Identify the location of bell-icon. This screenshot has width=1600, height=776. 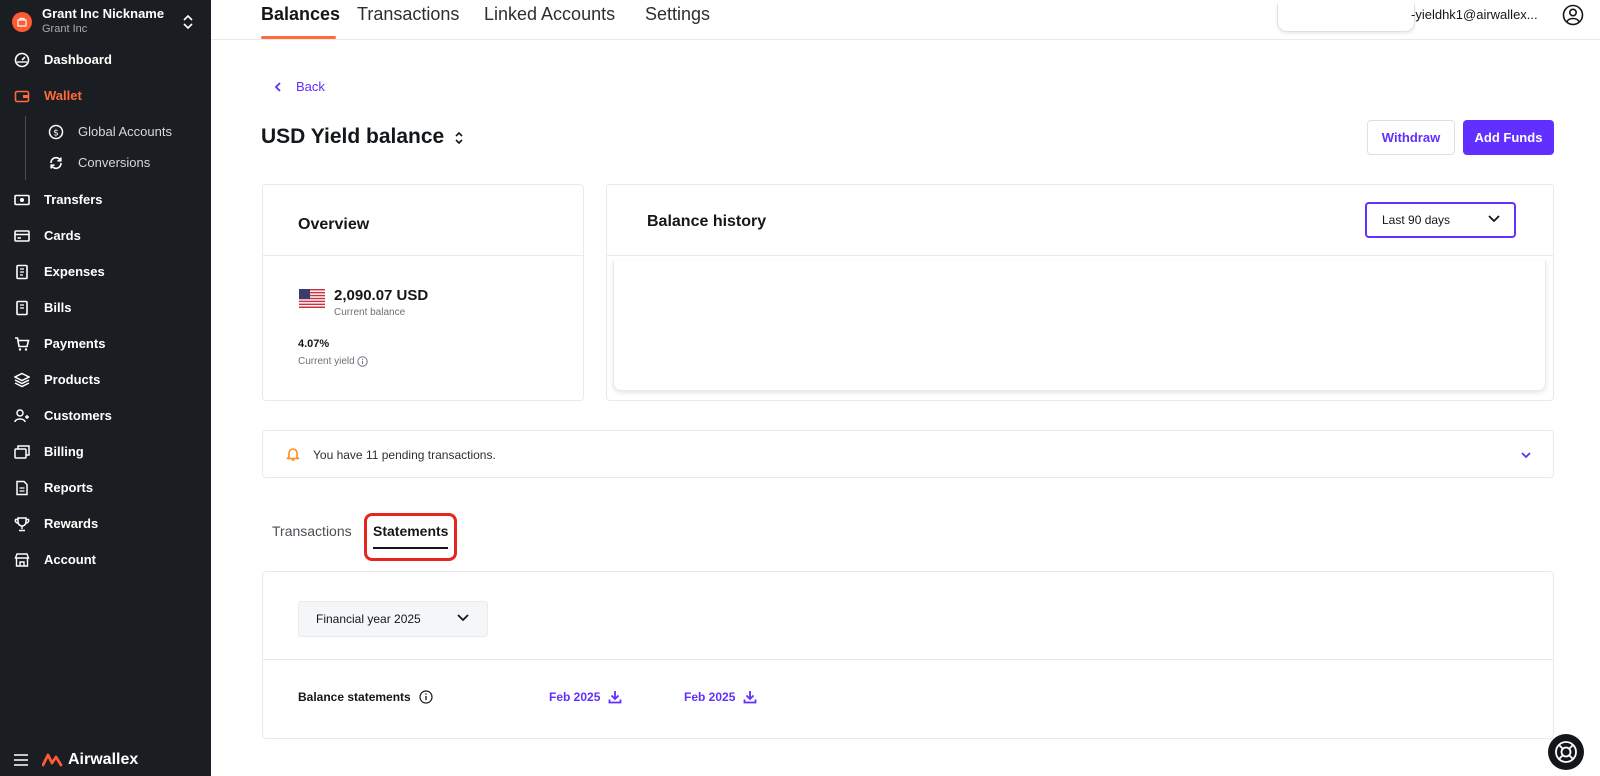
(293, 454).